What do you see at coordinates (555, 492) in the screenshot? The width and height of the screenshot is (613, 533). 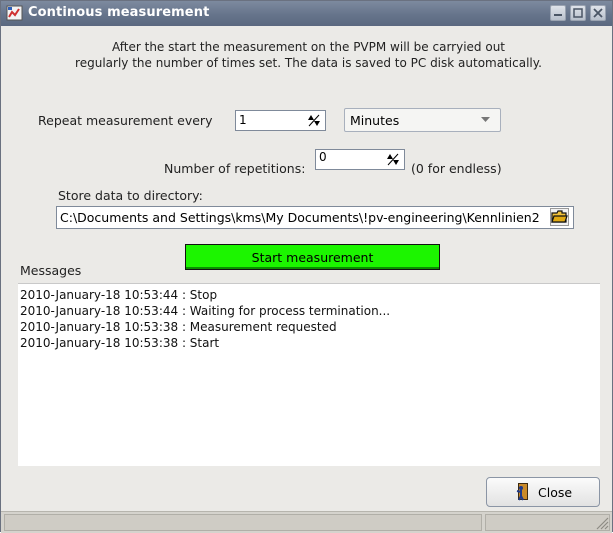 I see `close-button-label: Close` at bounding box center [555, 492].